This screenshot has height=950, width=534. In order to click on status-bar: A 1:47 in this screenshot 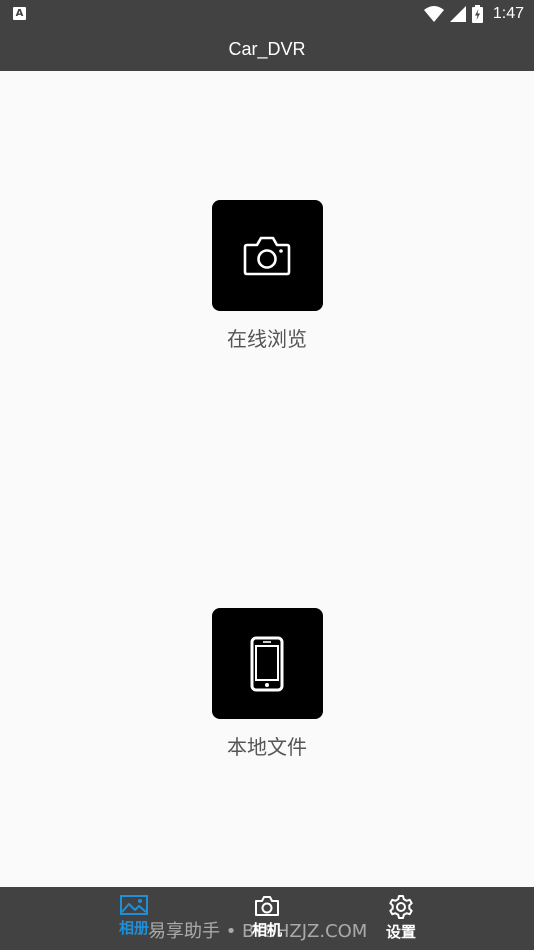, I will do `click(267, 14)`.